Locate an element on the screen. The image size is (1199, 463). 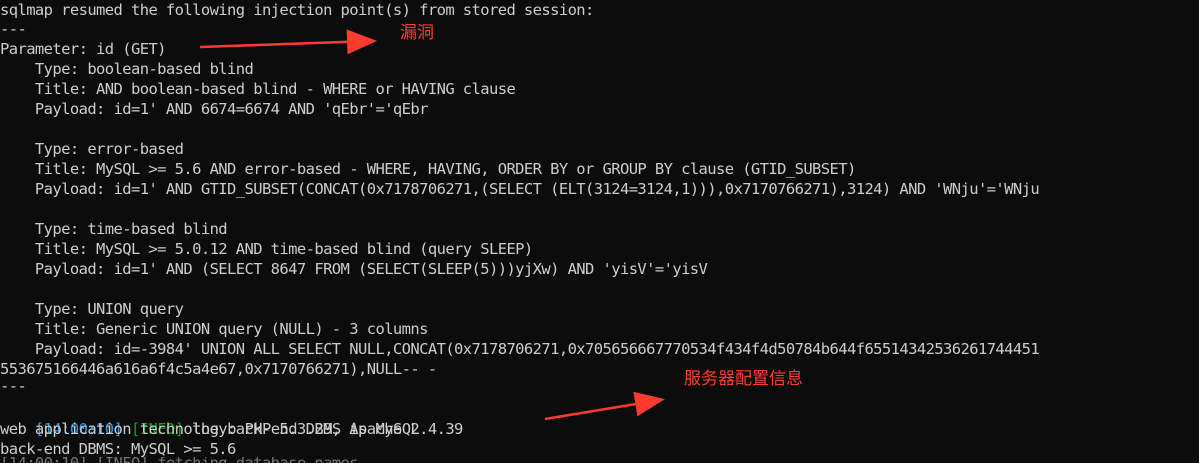
terminal-line: Type: time-based blind is located at coordinates (114, 229).